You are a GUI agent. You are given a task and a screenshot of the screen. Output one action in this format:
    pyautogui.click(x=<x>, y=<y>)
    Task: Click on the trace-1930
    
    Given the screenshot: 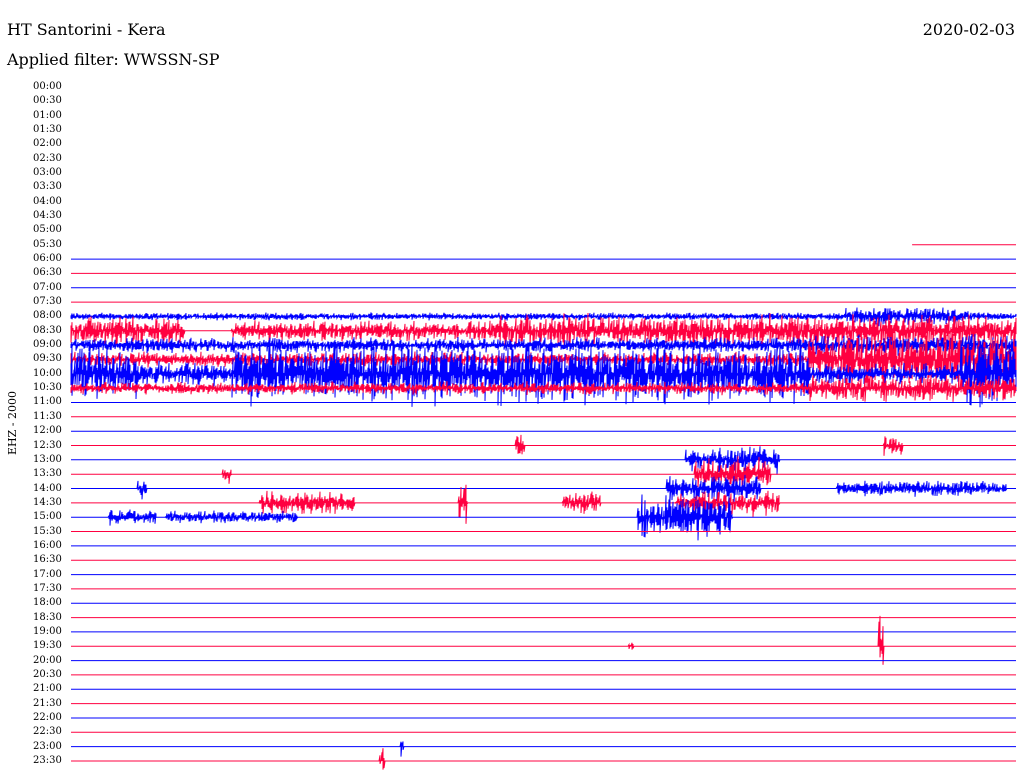 What is the action you would take?
    pyautogui.click(x=543, y=640)
    